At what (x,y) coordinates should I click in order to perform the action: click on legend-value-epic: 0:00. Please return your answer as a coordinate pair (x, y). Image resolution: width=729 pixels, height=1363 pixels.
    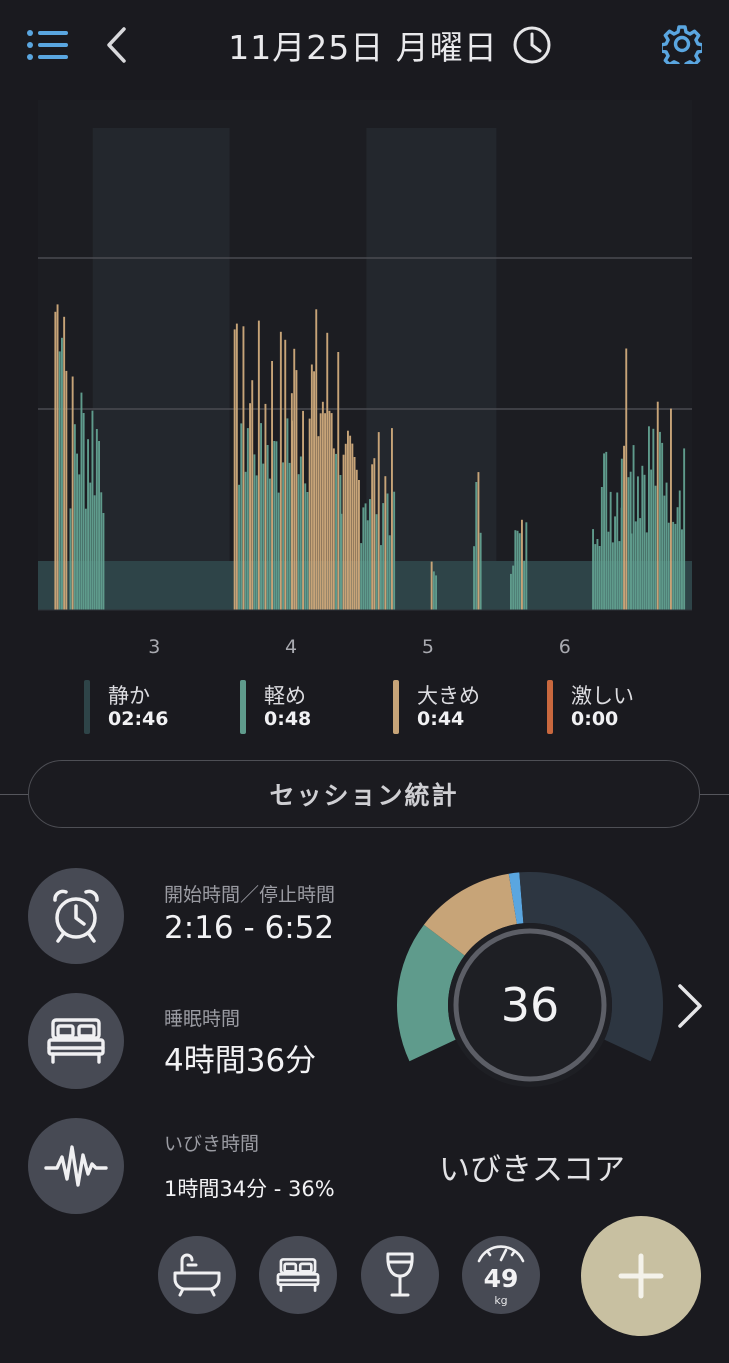
    Looking at the image, I should click on (595, 719).